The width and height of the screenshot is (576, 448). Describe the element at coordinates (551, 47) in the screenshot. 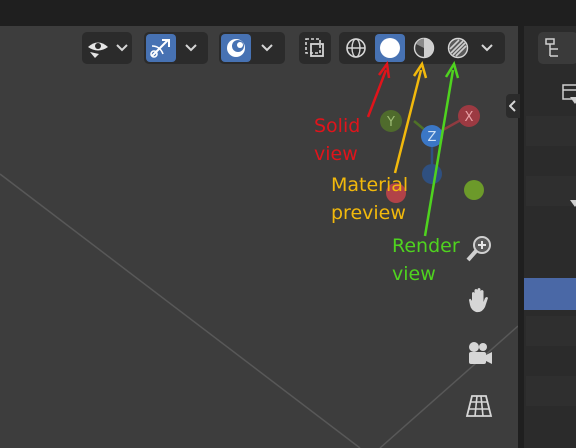

I see `outliner-icon` at that location.